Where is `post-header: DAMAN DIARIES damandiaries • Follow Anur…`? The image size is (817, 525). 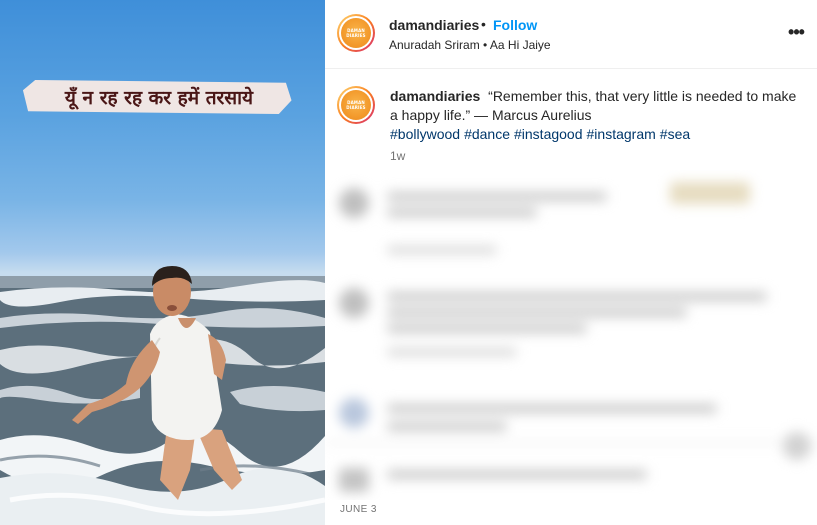 post-header: DAMAN DIARIES damandiaries • Follow Anur… is located at coordinates (571, 34).